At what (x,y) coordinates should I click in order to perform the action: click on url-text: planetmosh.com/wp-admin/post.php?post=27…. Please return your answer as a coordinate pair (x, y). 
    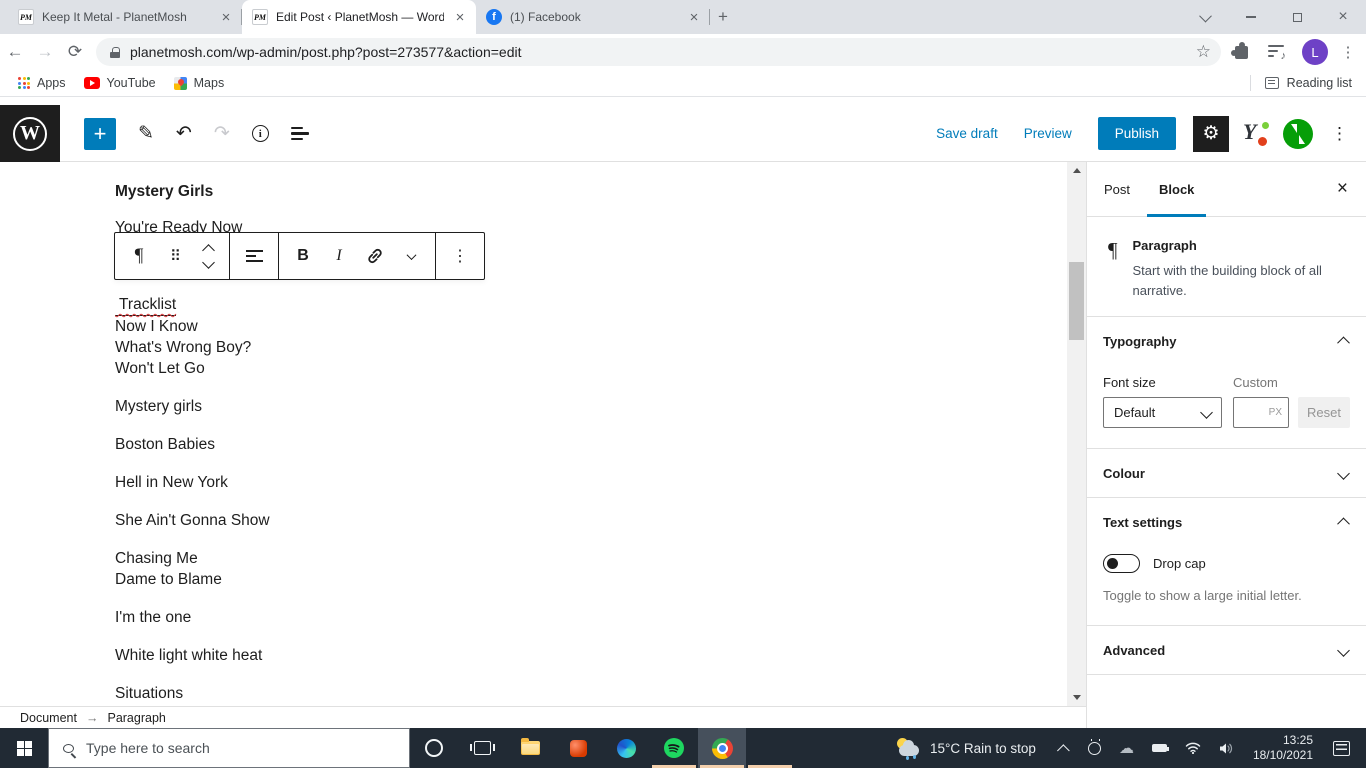
    Looking at the image, I should click on (659, 52).